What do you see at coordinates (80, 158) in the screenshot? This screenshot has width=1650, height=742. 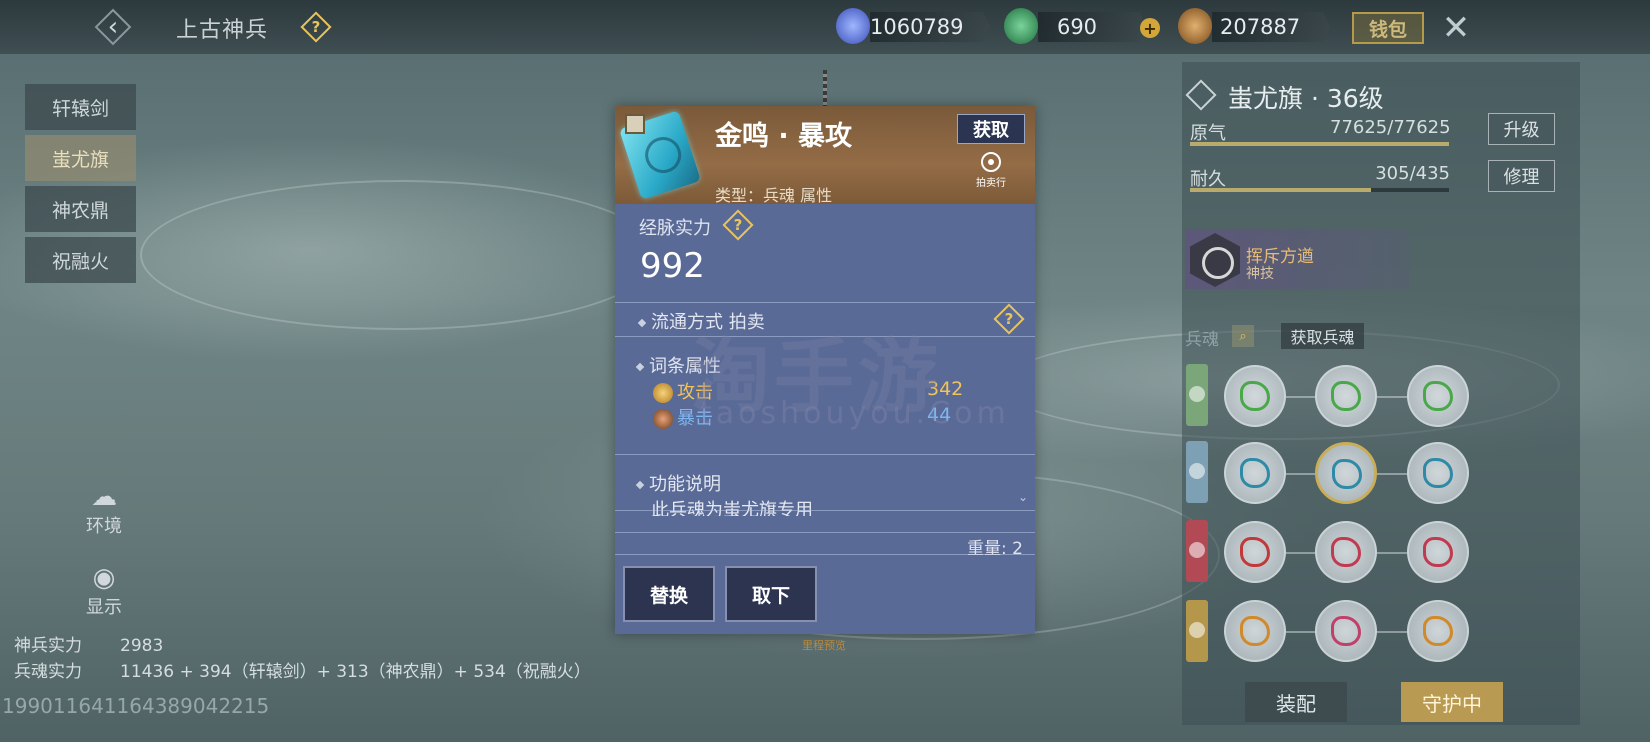 I see `tab-chiyou-banner: 蚩尤旗` at bounding box center [80, 158].